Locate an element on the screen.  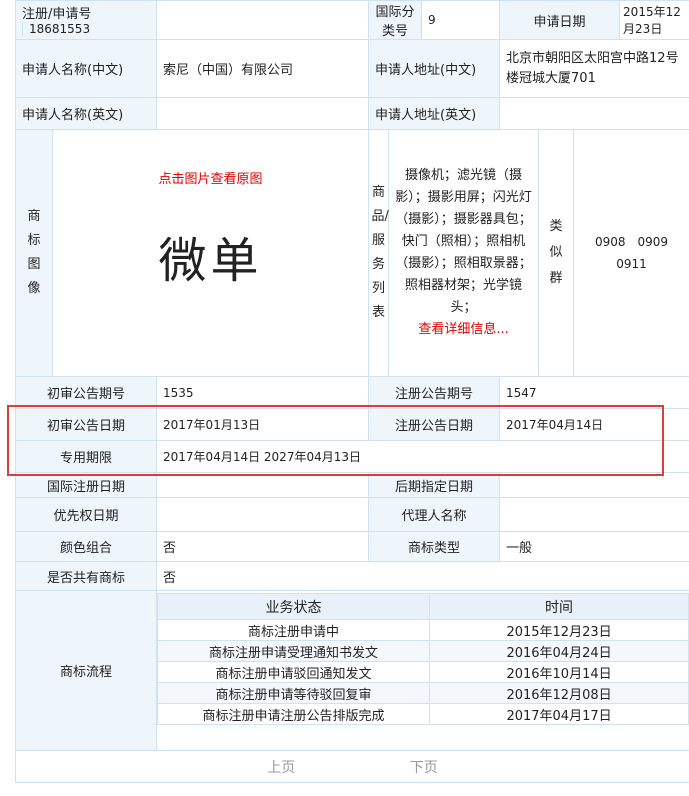
flow-row: 商标注册申请驳回通知发文 2016年10月14日 is located at coordinates (423, 672).